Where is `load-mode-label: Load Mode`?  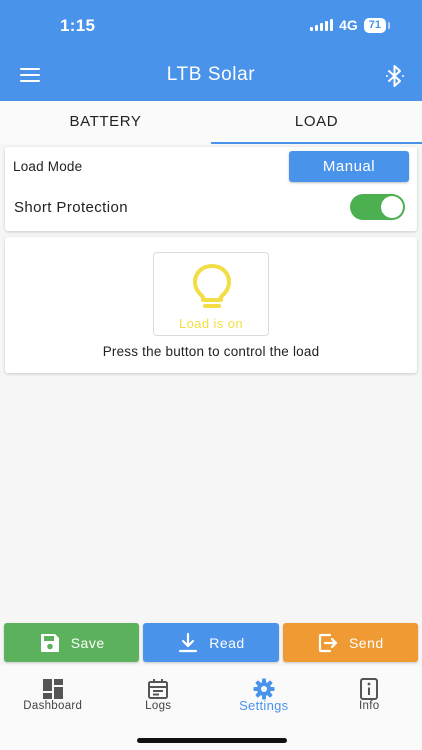 load-mode-label: Load Mode is located at coordinates (48, 166).